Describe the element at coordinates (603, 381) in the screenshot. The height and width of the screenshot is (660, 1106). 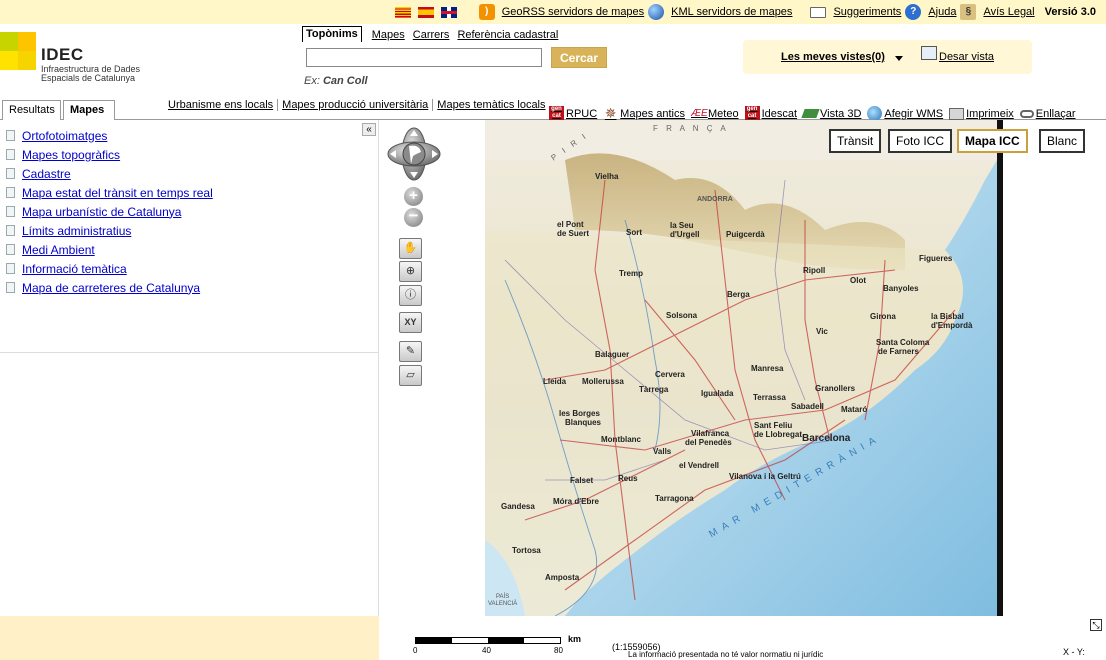
I see `map-label-mollerussa: Mollerussa` at that location.